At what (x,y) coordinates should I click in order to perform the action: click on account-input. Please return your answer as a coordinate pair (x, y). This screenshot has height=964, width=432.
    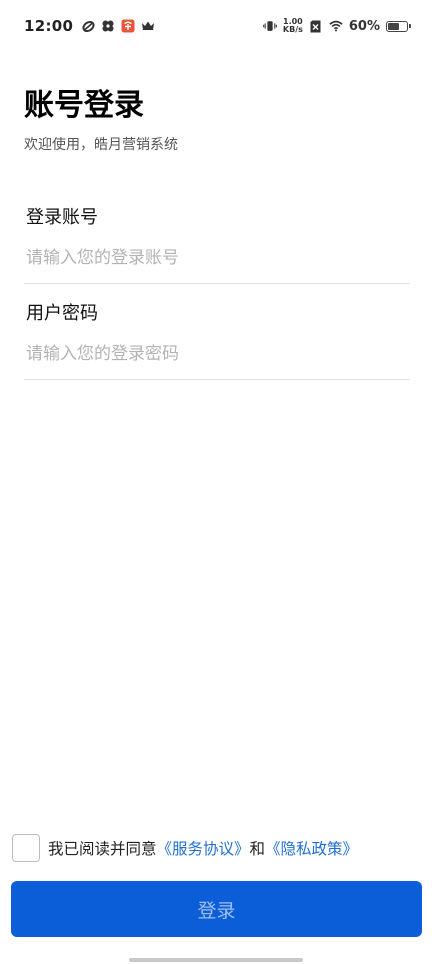
    Looking at the image, I should click on (211, 258).